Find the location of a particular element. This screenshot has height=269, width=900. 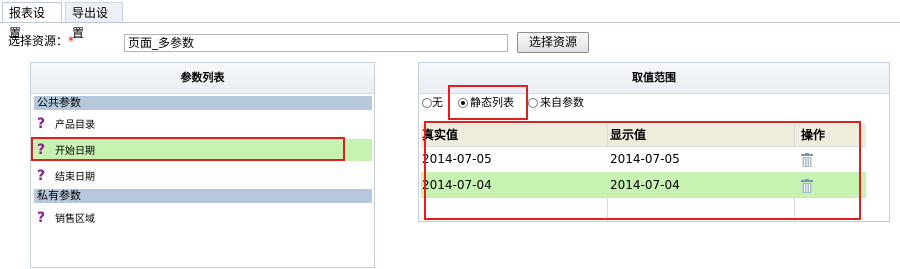

table-row: 2014-07-04 2014-07-04 is located at coordinates (643, 185).